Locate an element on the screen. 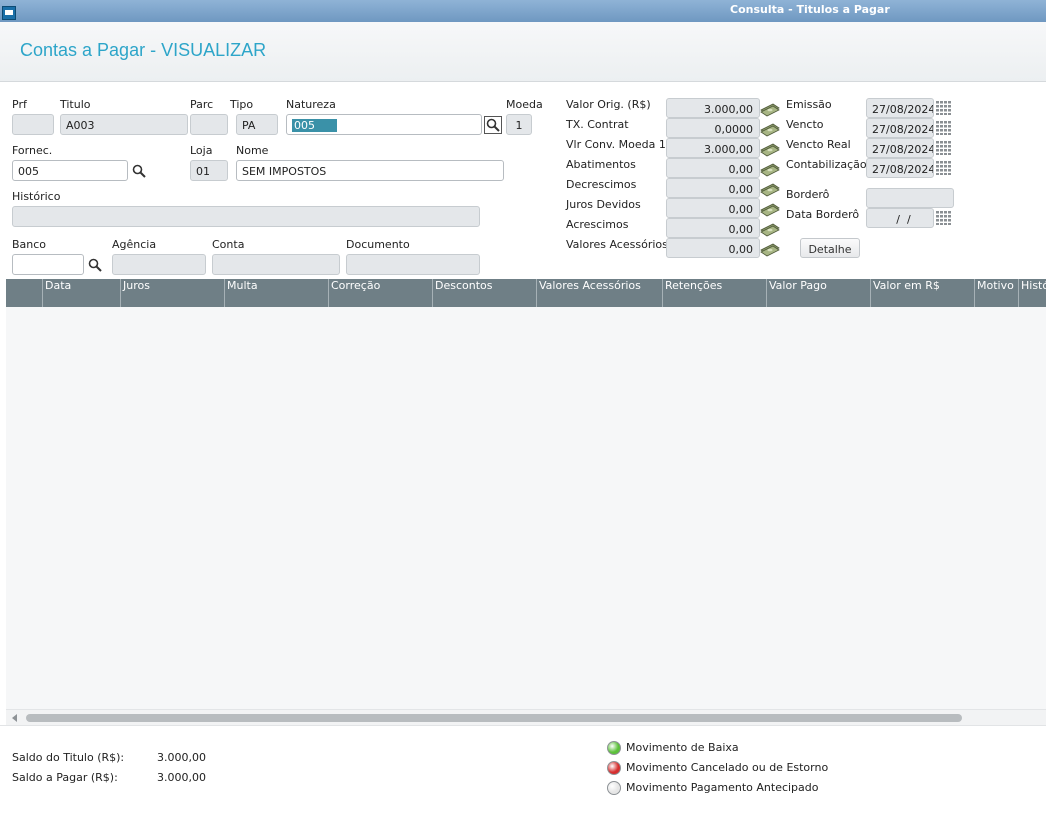 This screenshot has height=835, width=1046. conta-field is located at coordinates (276, 264).